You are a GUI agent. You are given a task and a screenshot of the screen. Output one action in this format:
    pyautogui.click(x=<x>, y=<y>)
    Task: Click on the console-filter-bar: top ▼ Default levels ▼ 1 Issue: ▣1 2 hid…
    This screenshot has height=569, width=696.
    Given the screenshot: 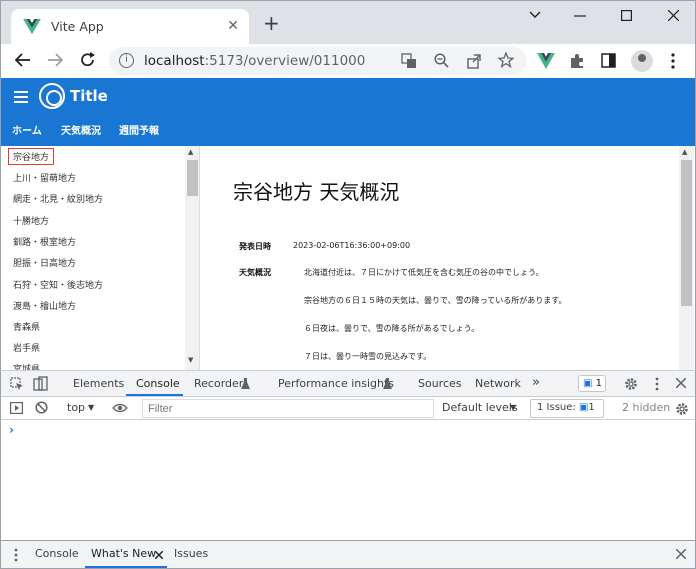 What is the action you would take?
    pyautogui.click(x=348, y=408)
    